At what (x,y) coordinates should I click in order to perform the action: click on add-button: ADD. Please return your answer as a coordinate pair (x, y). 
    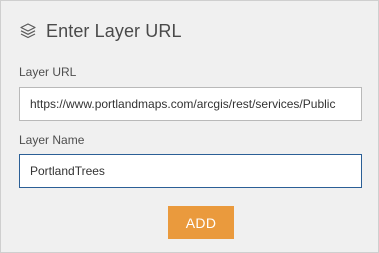
    Looking at the image, I should click on (201, 222).